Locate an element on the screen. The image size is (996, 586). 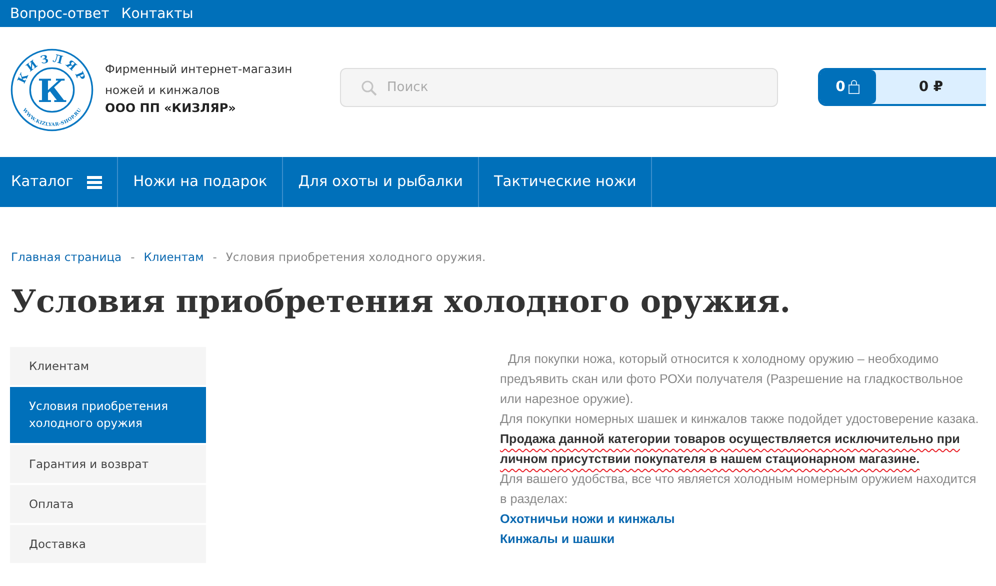
nav-item: Для охоты и рыбалки is located at coordinates (381, 182).